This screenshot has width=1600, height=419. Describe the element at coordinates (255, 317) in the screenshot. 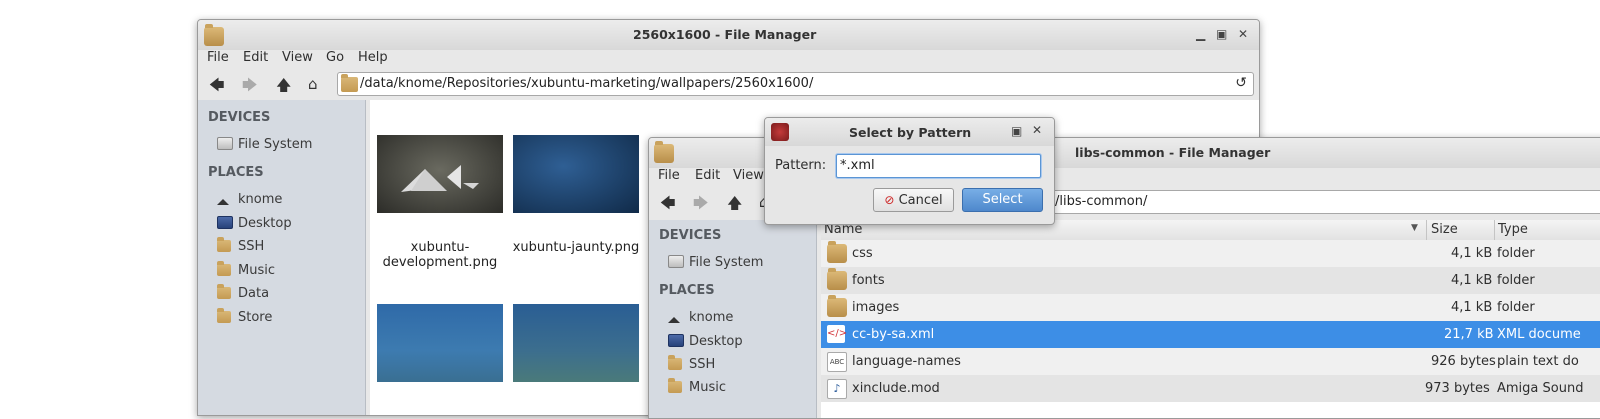

I see `sidebar-item-label: Store` at that location.